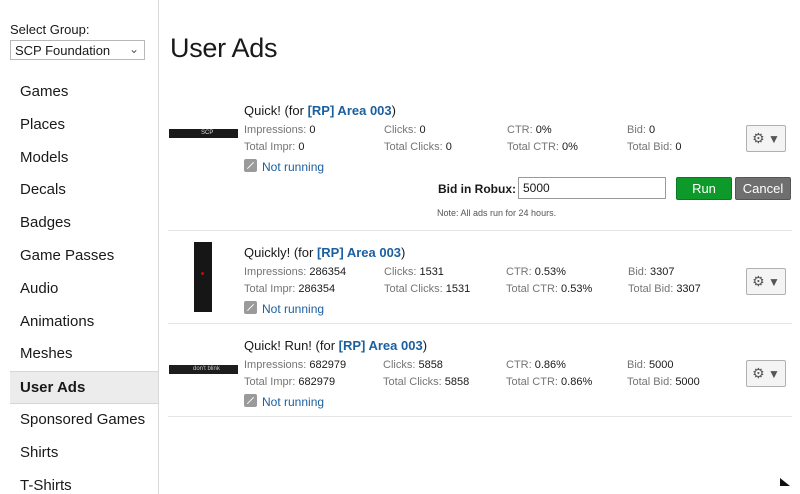 This screenshot has height=494, width=800. I want to click on ctr-value: 0.53%, so click(550, 272).